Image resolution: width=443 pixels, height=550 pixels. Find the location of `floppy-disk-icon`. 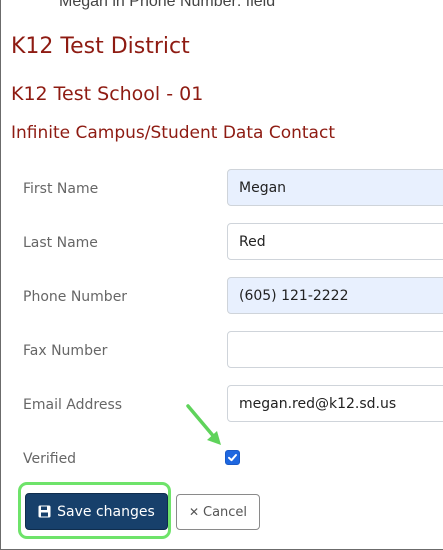

floppy-disk-icon is located at coordinates (44, 511).